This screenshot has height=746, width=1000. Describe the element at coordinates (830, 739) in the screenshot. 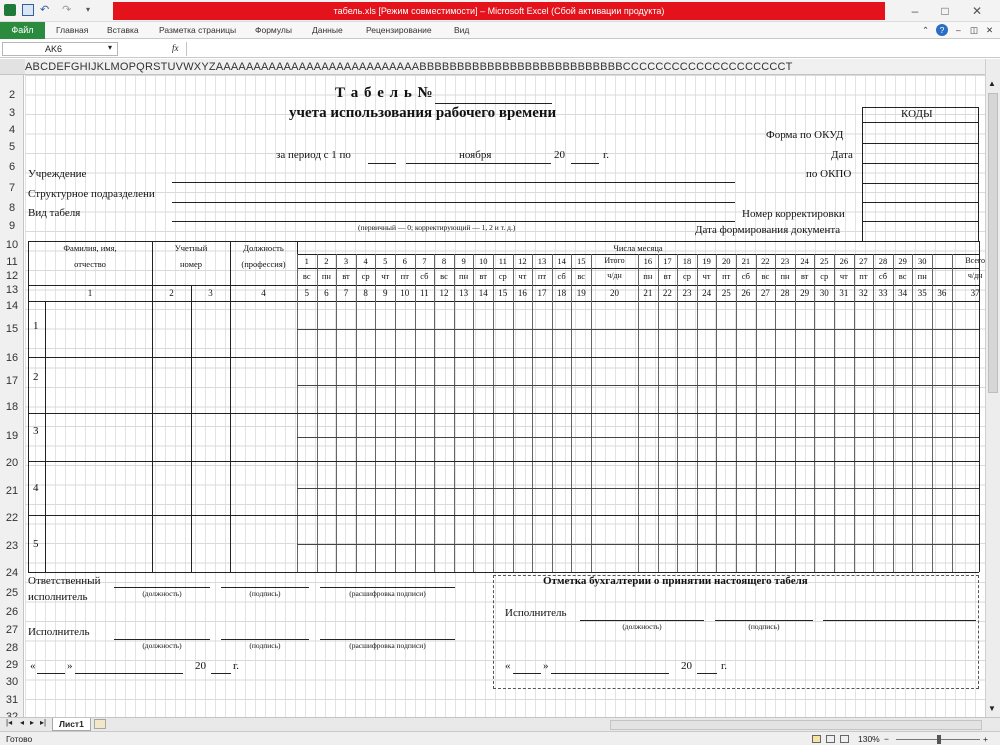

I see `page-layout-view-icon` at that location.